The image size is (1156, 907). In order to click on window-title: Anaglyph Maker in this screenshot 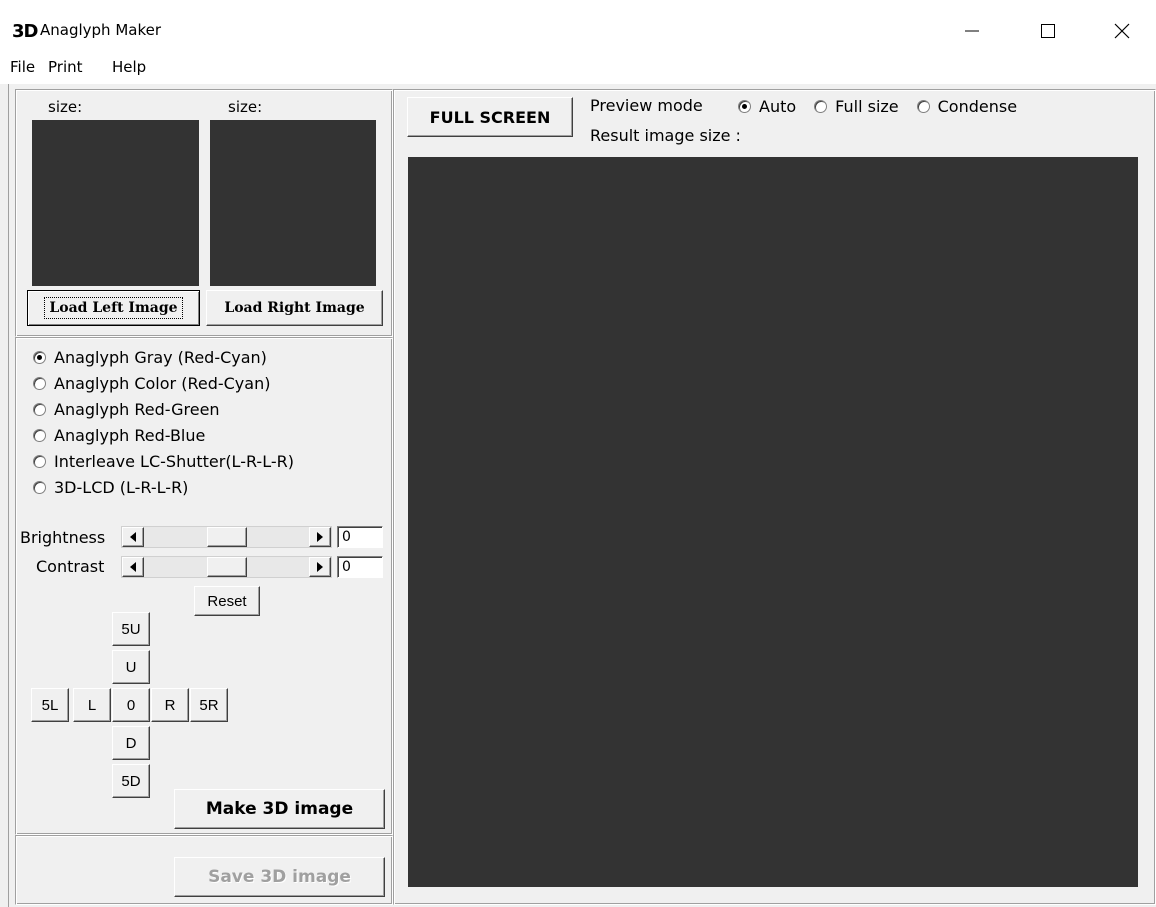, I will do `click(101, 30)`.